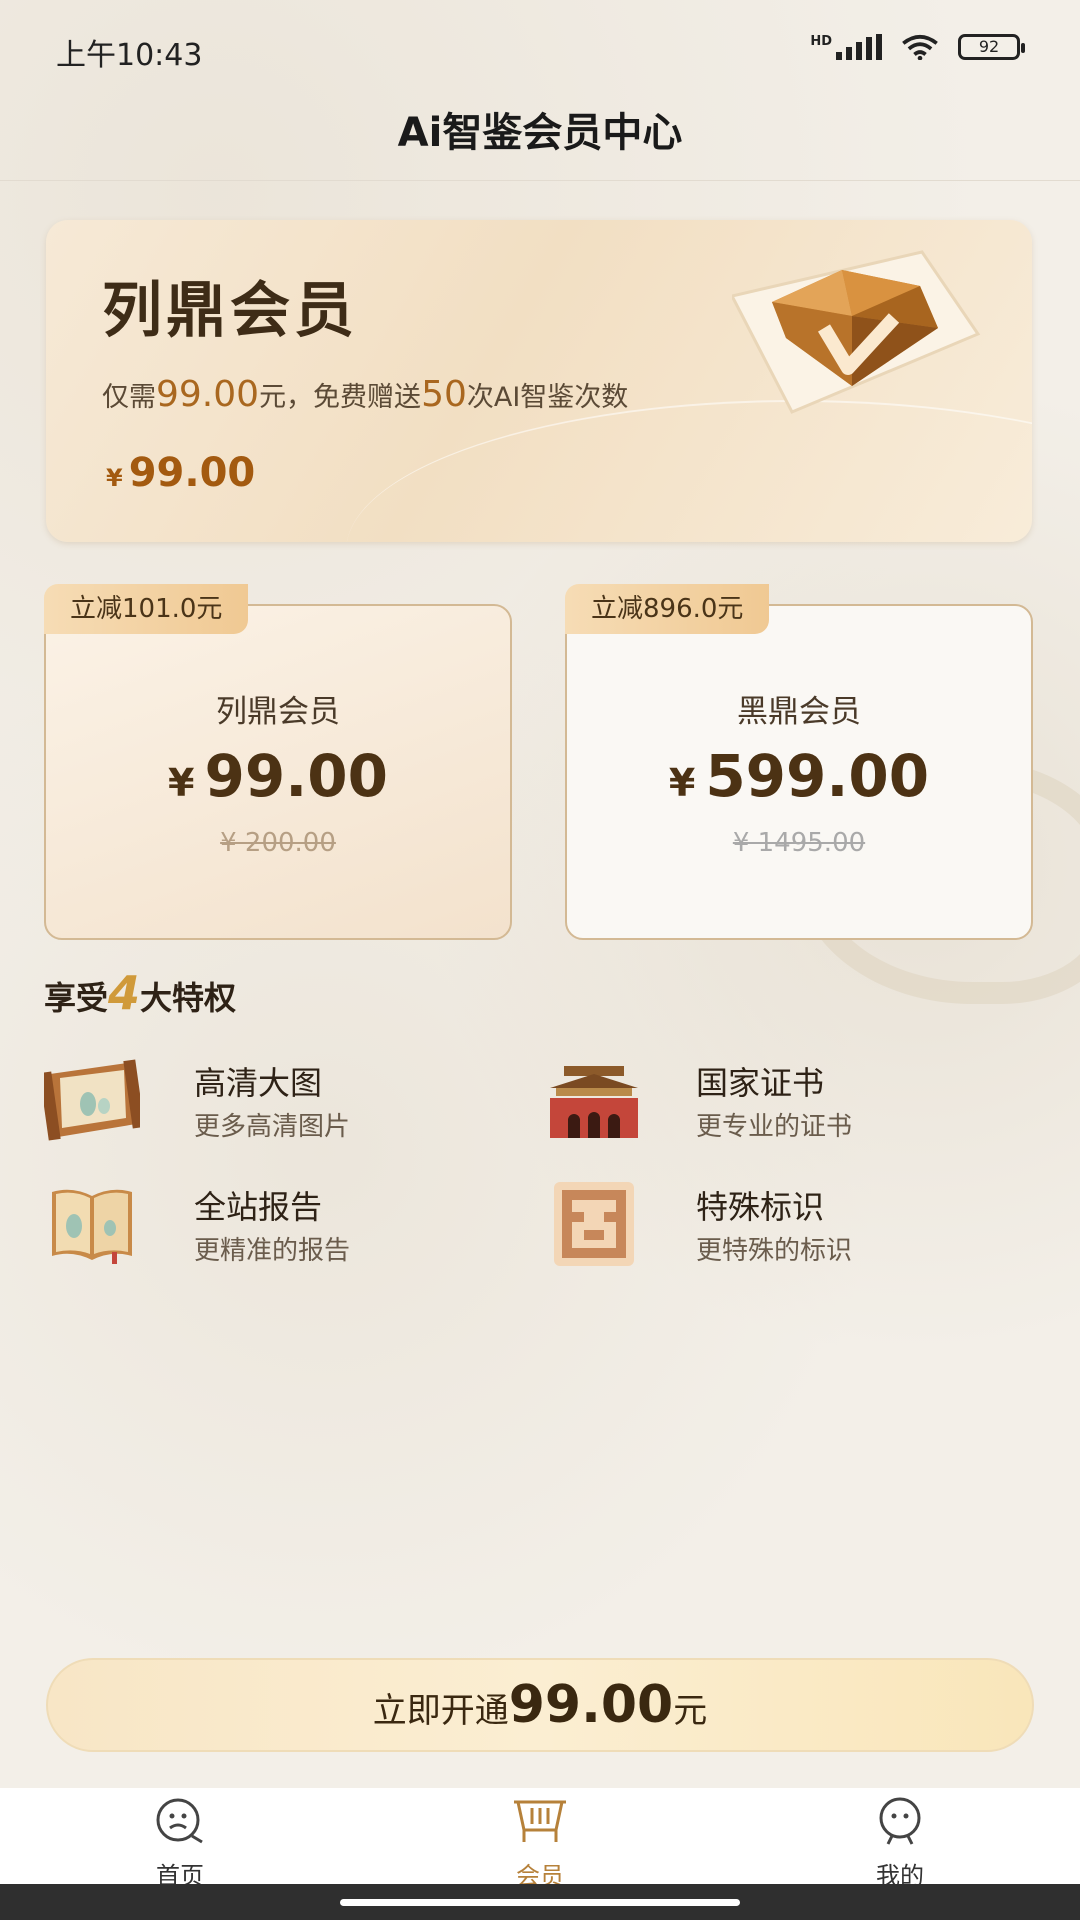 The width and height of the screenshot is (1080, 1920). Describe the element at coordinates (540, 133) in the screenshot. I see `page-title: Ai智鉴会员中心` at that location.